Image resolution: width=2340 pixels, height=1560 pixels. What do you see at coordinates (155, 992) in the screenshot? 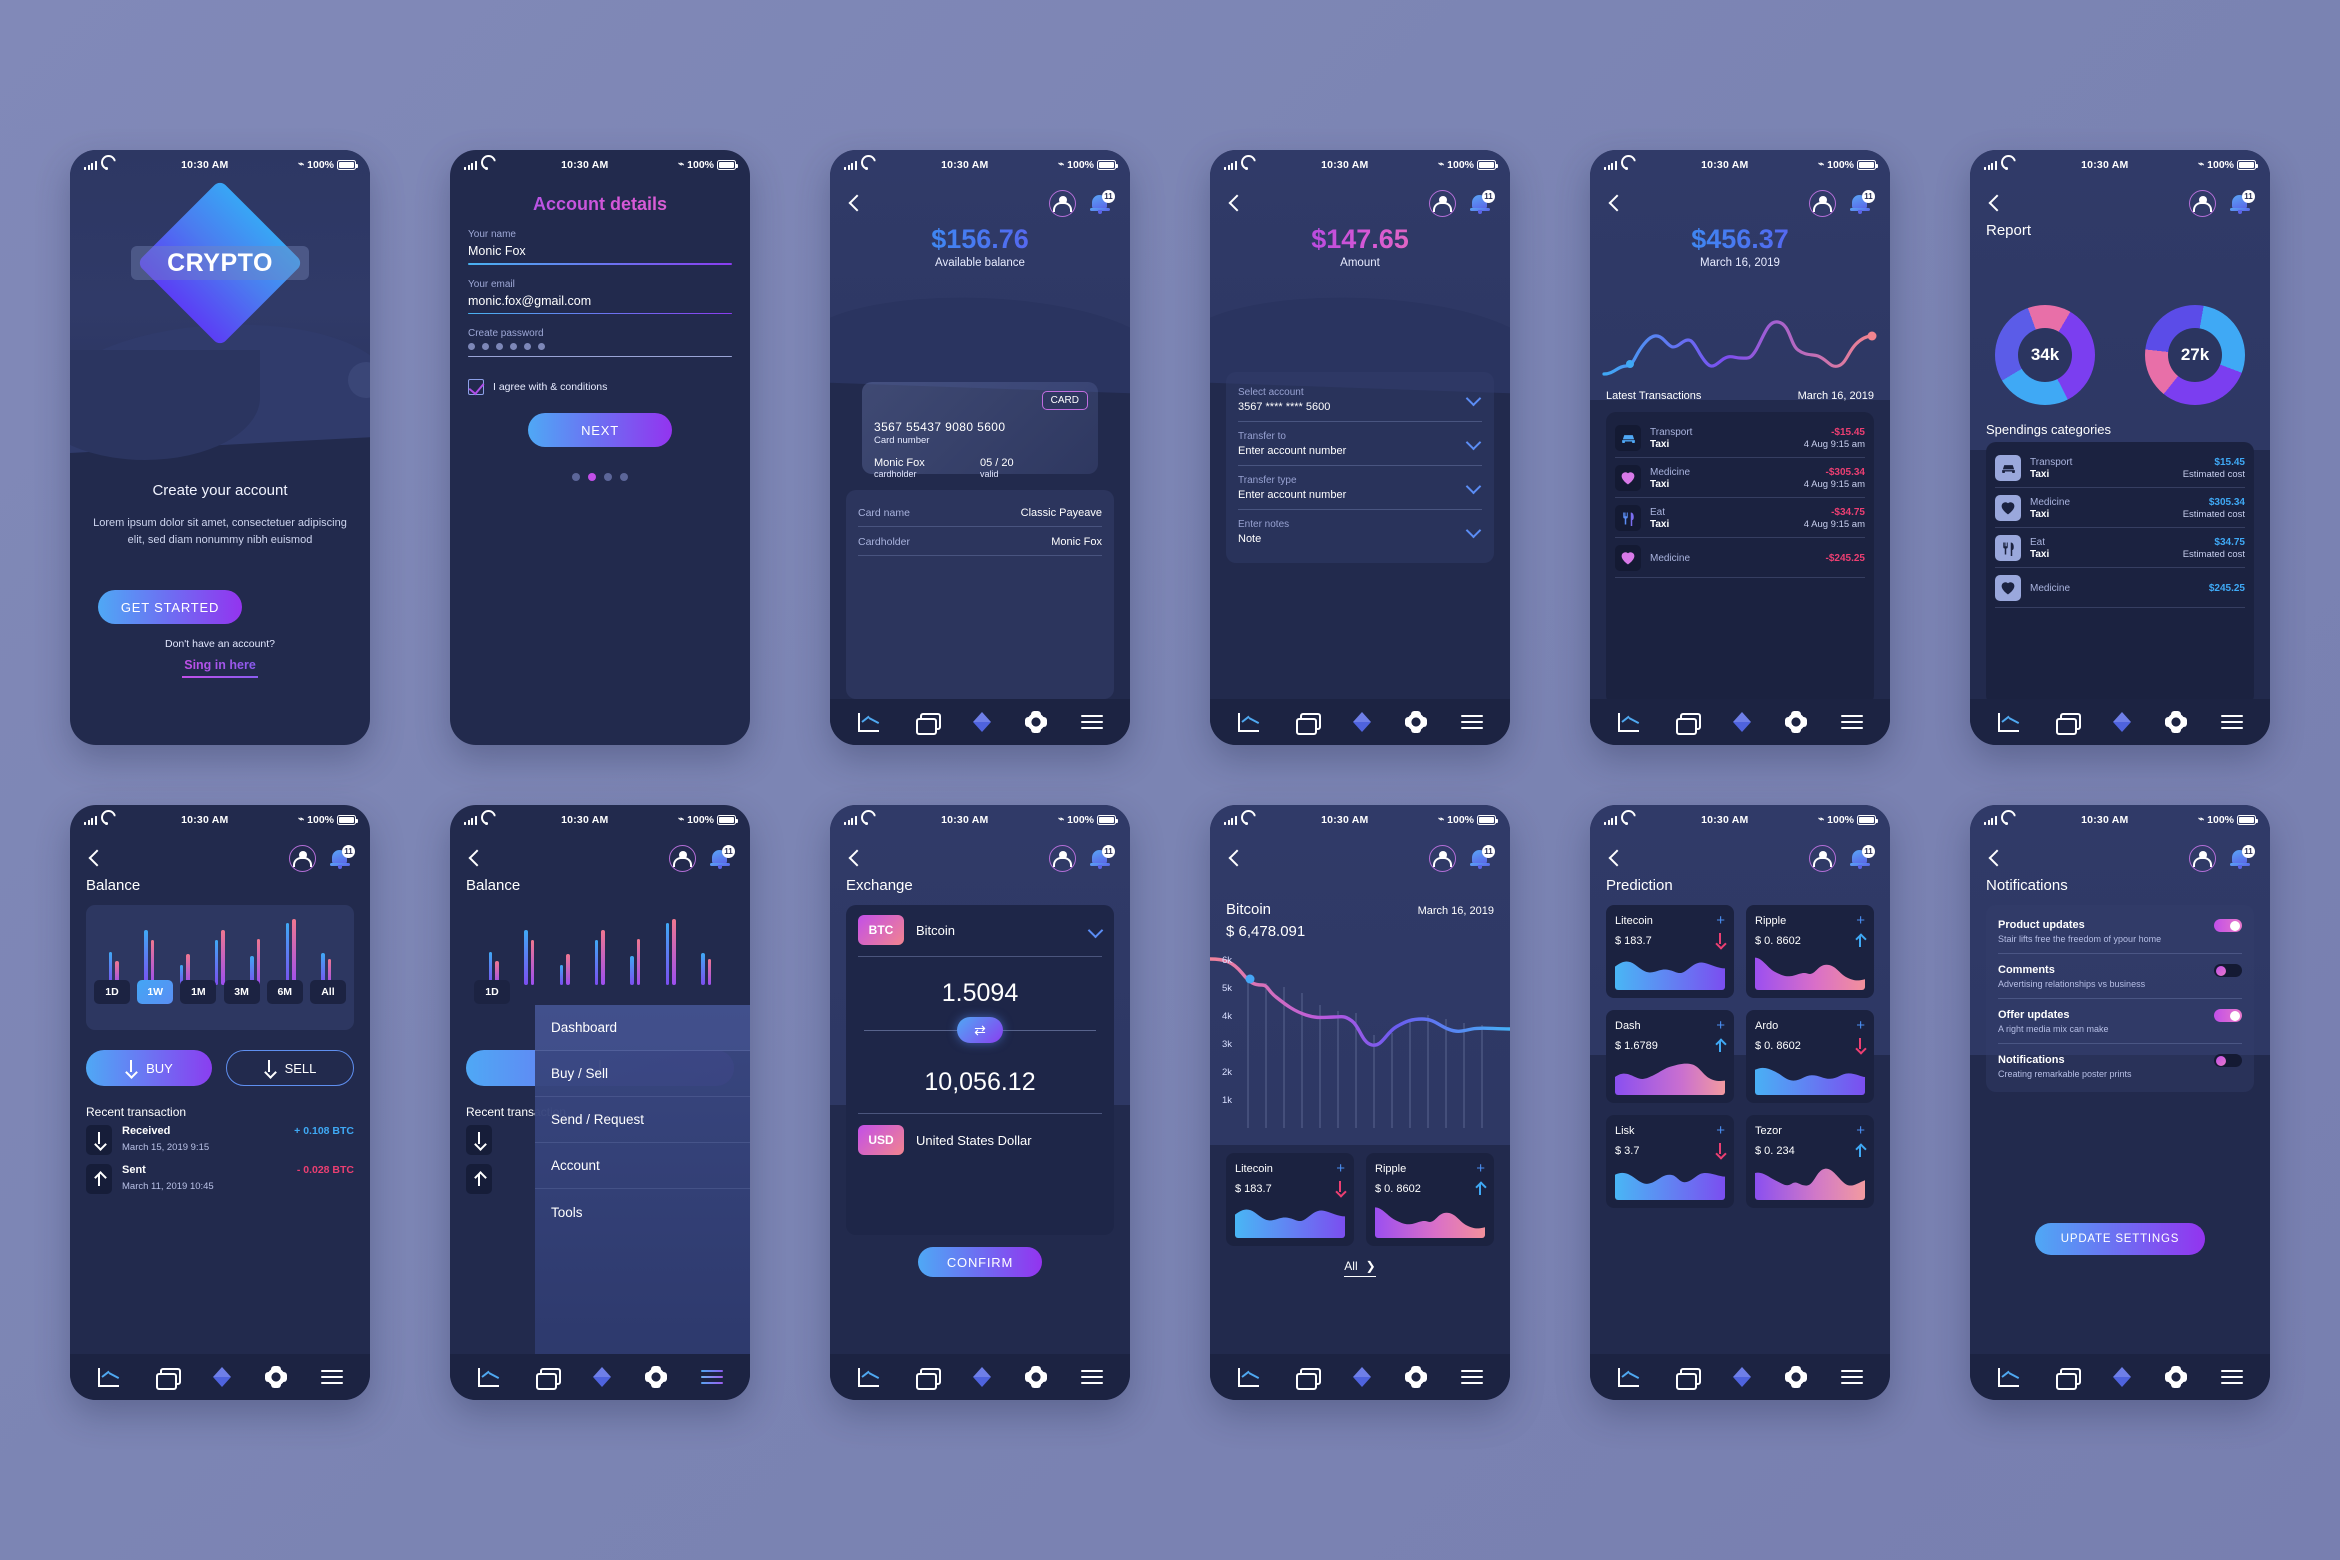
I see `range-button-1w: 1W` at bounding box center [155, 992].